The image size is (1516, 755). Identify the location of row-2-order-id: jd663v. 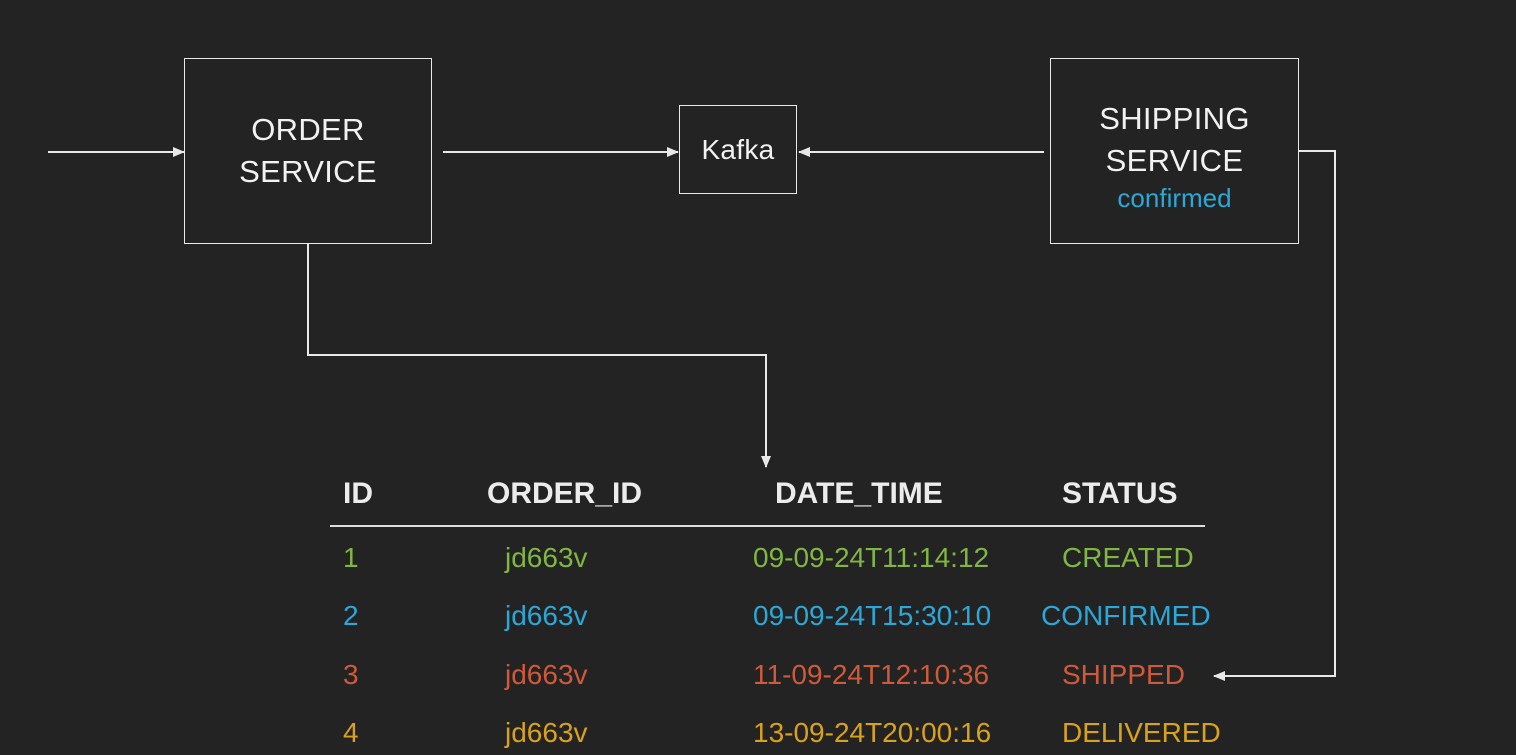
(546, 615).